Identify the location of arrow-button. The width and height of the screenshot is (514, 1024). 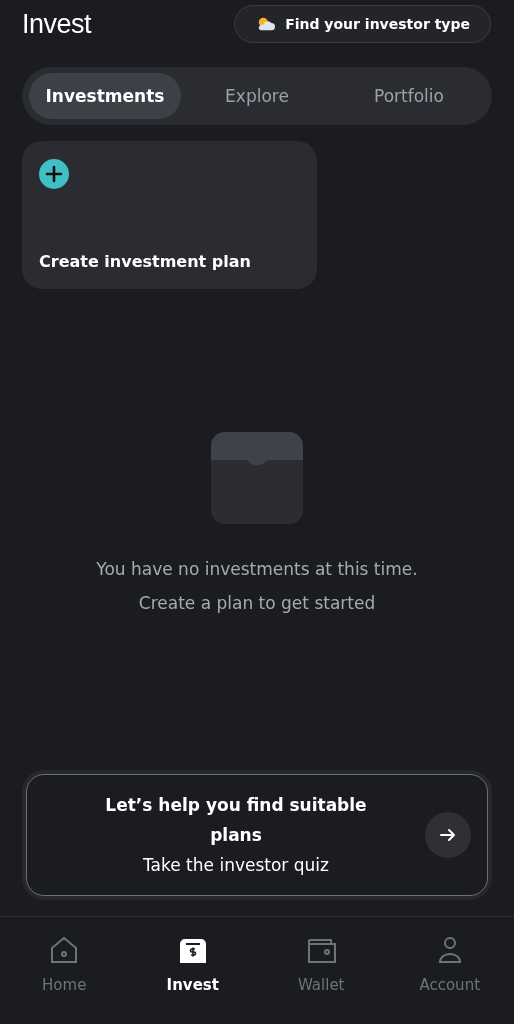
(448, 835).